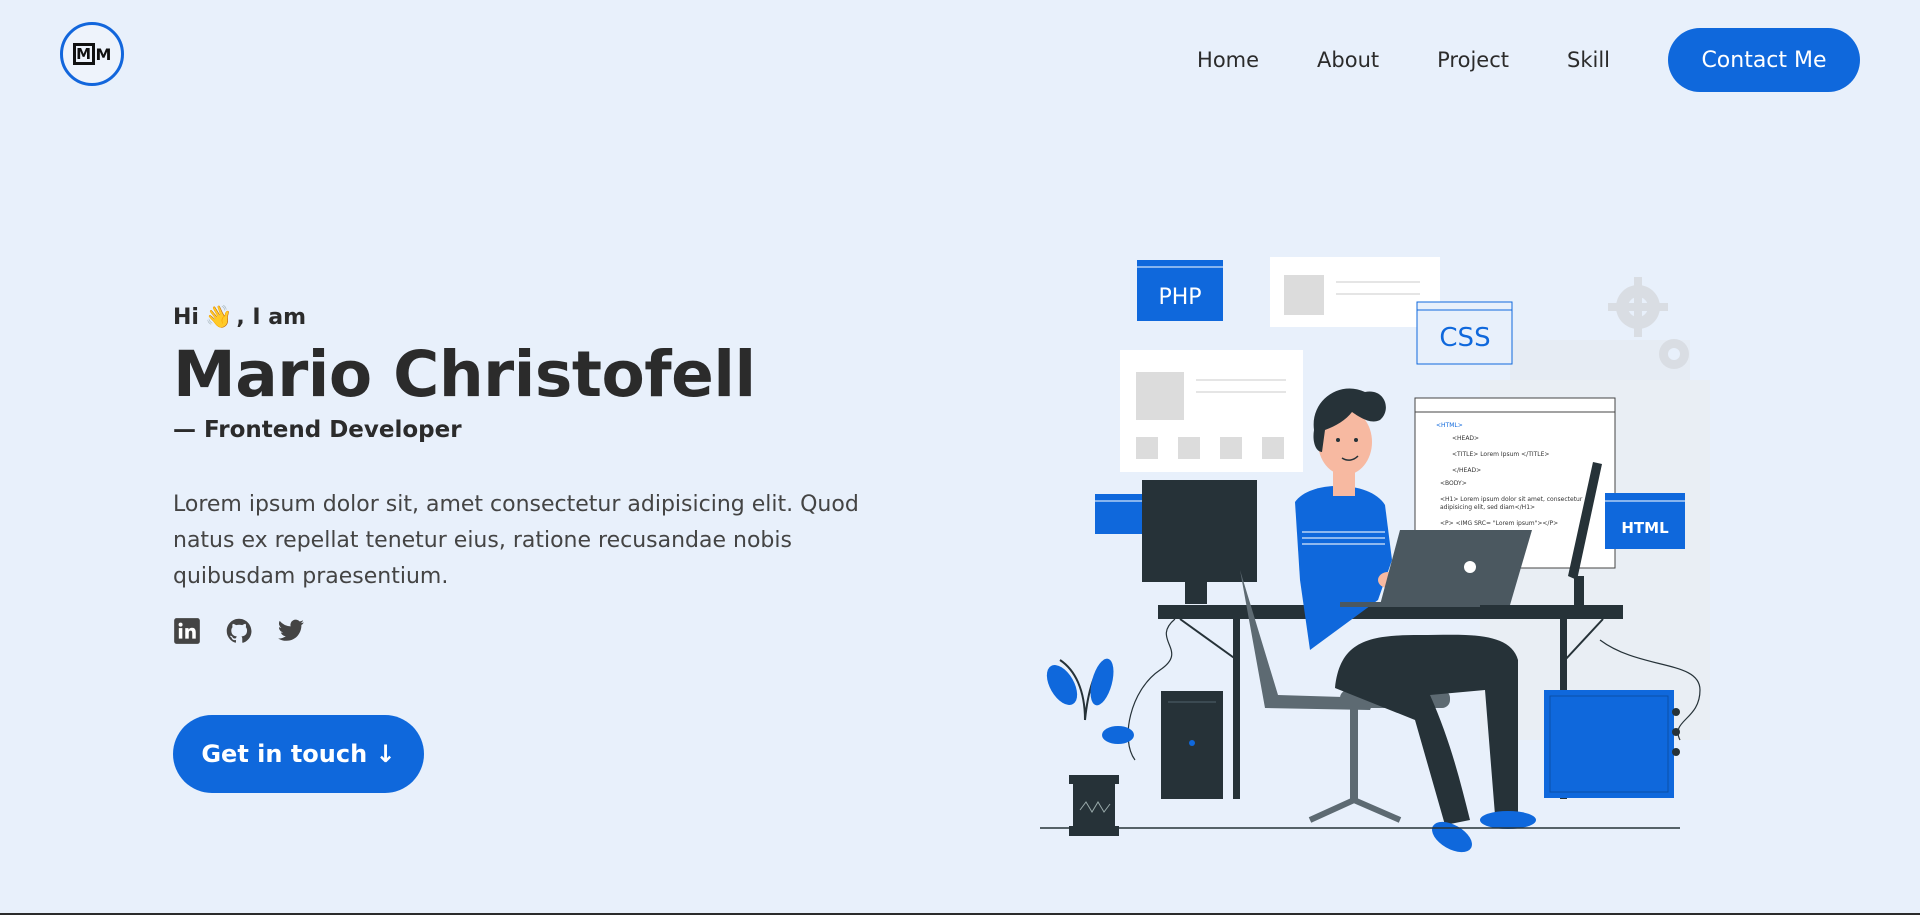  Describe the element at coordinates (543, 317) in the screenshot. I see `greeting: Hi 👋 , I am` at that location.